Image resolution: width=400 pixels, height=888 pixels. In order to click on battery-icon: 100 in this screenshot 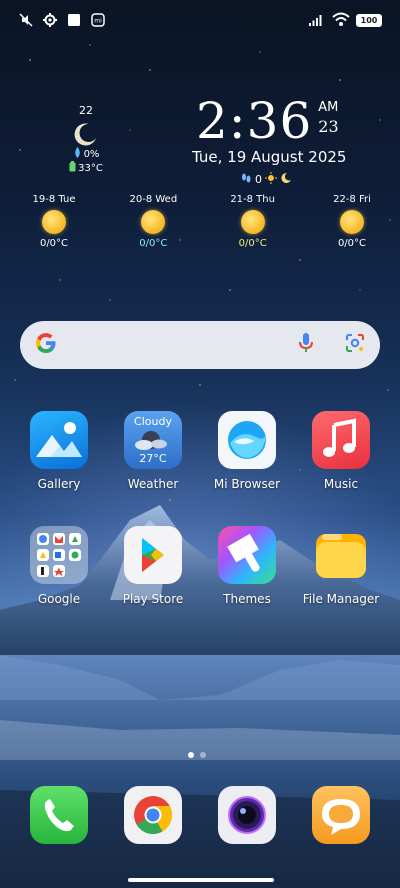, I will do `click(369, 20)`.